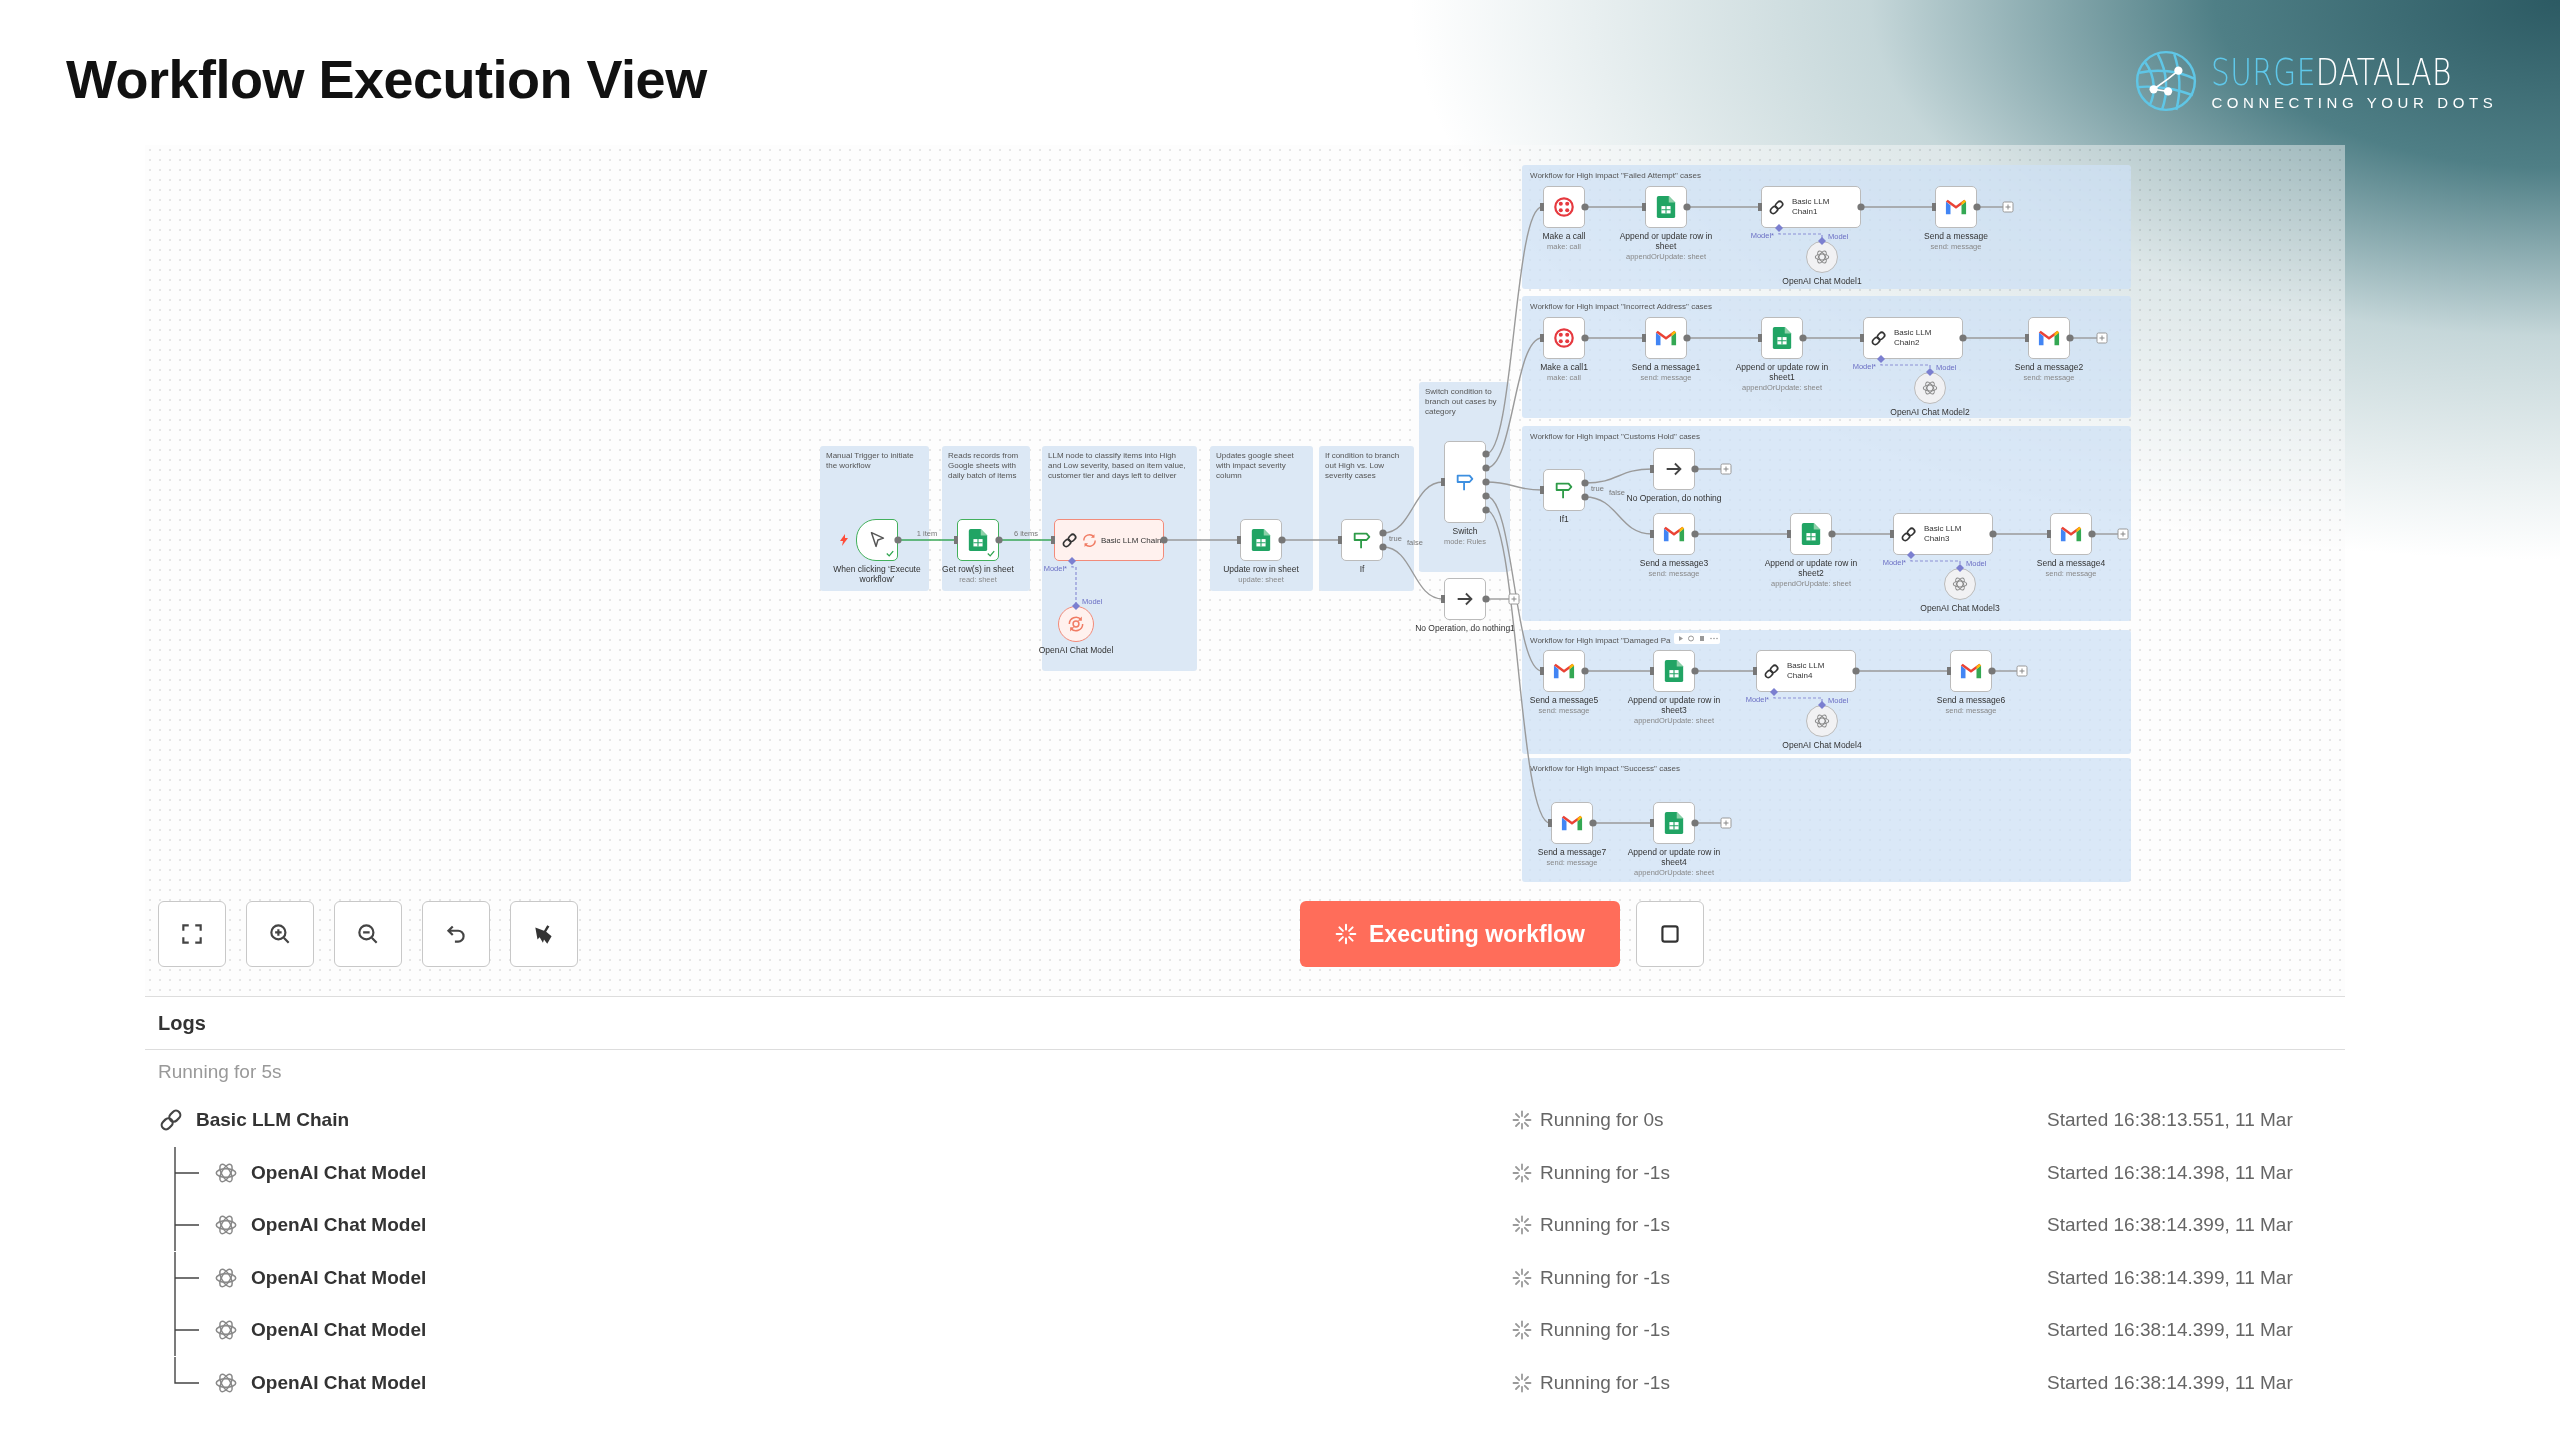 The width and height of the screenshot is (2560, 1440). What do you see at coordinates (1696, 639) in the screenshot?
I see `node-toolbar` at bounding box center [1696, 639].